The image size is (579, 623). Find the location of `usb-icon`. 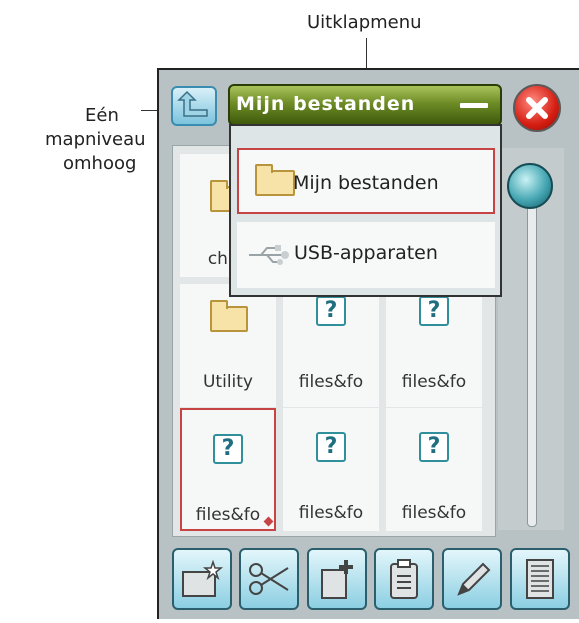

usb-icon is located at coordinates (269, 255).